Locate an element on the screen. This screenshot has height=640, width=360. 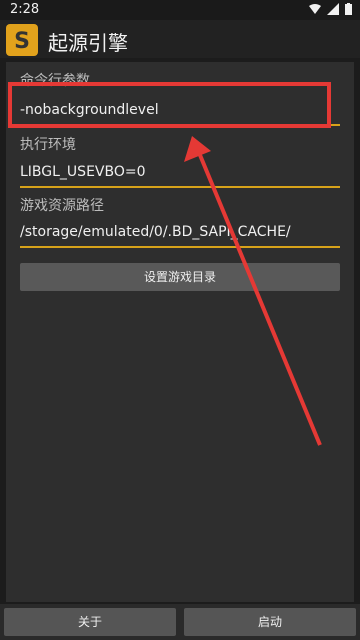
status-icons is located at coordinates (330, 9).